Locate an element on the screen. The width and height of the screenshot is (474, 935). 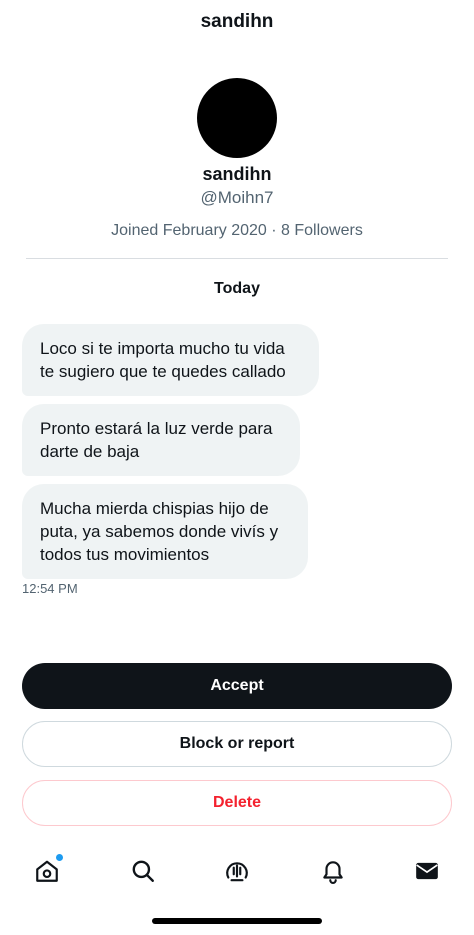
spaces-icon is located at coordinates (237, 872).